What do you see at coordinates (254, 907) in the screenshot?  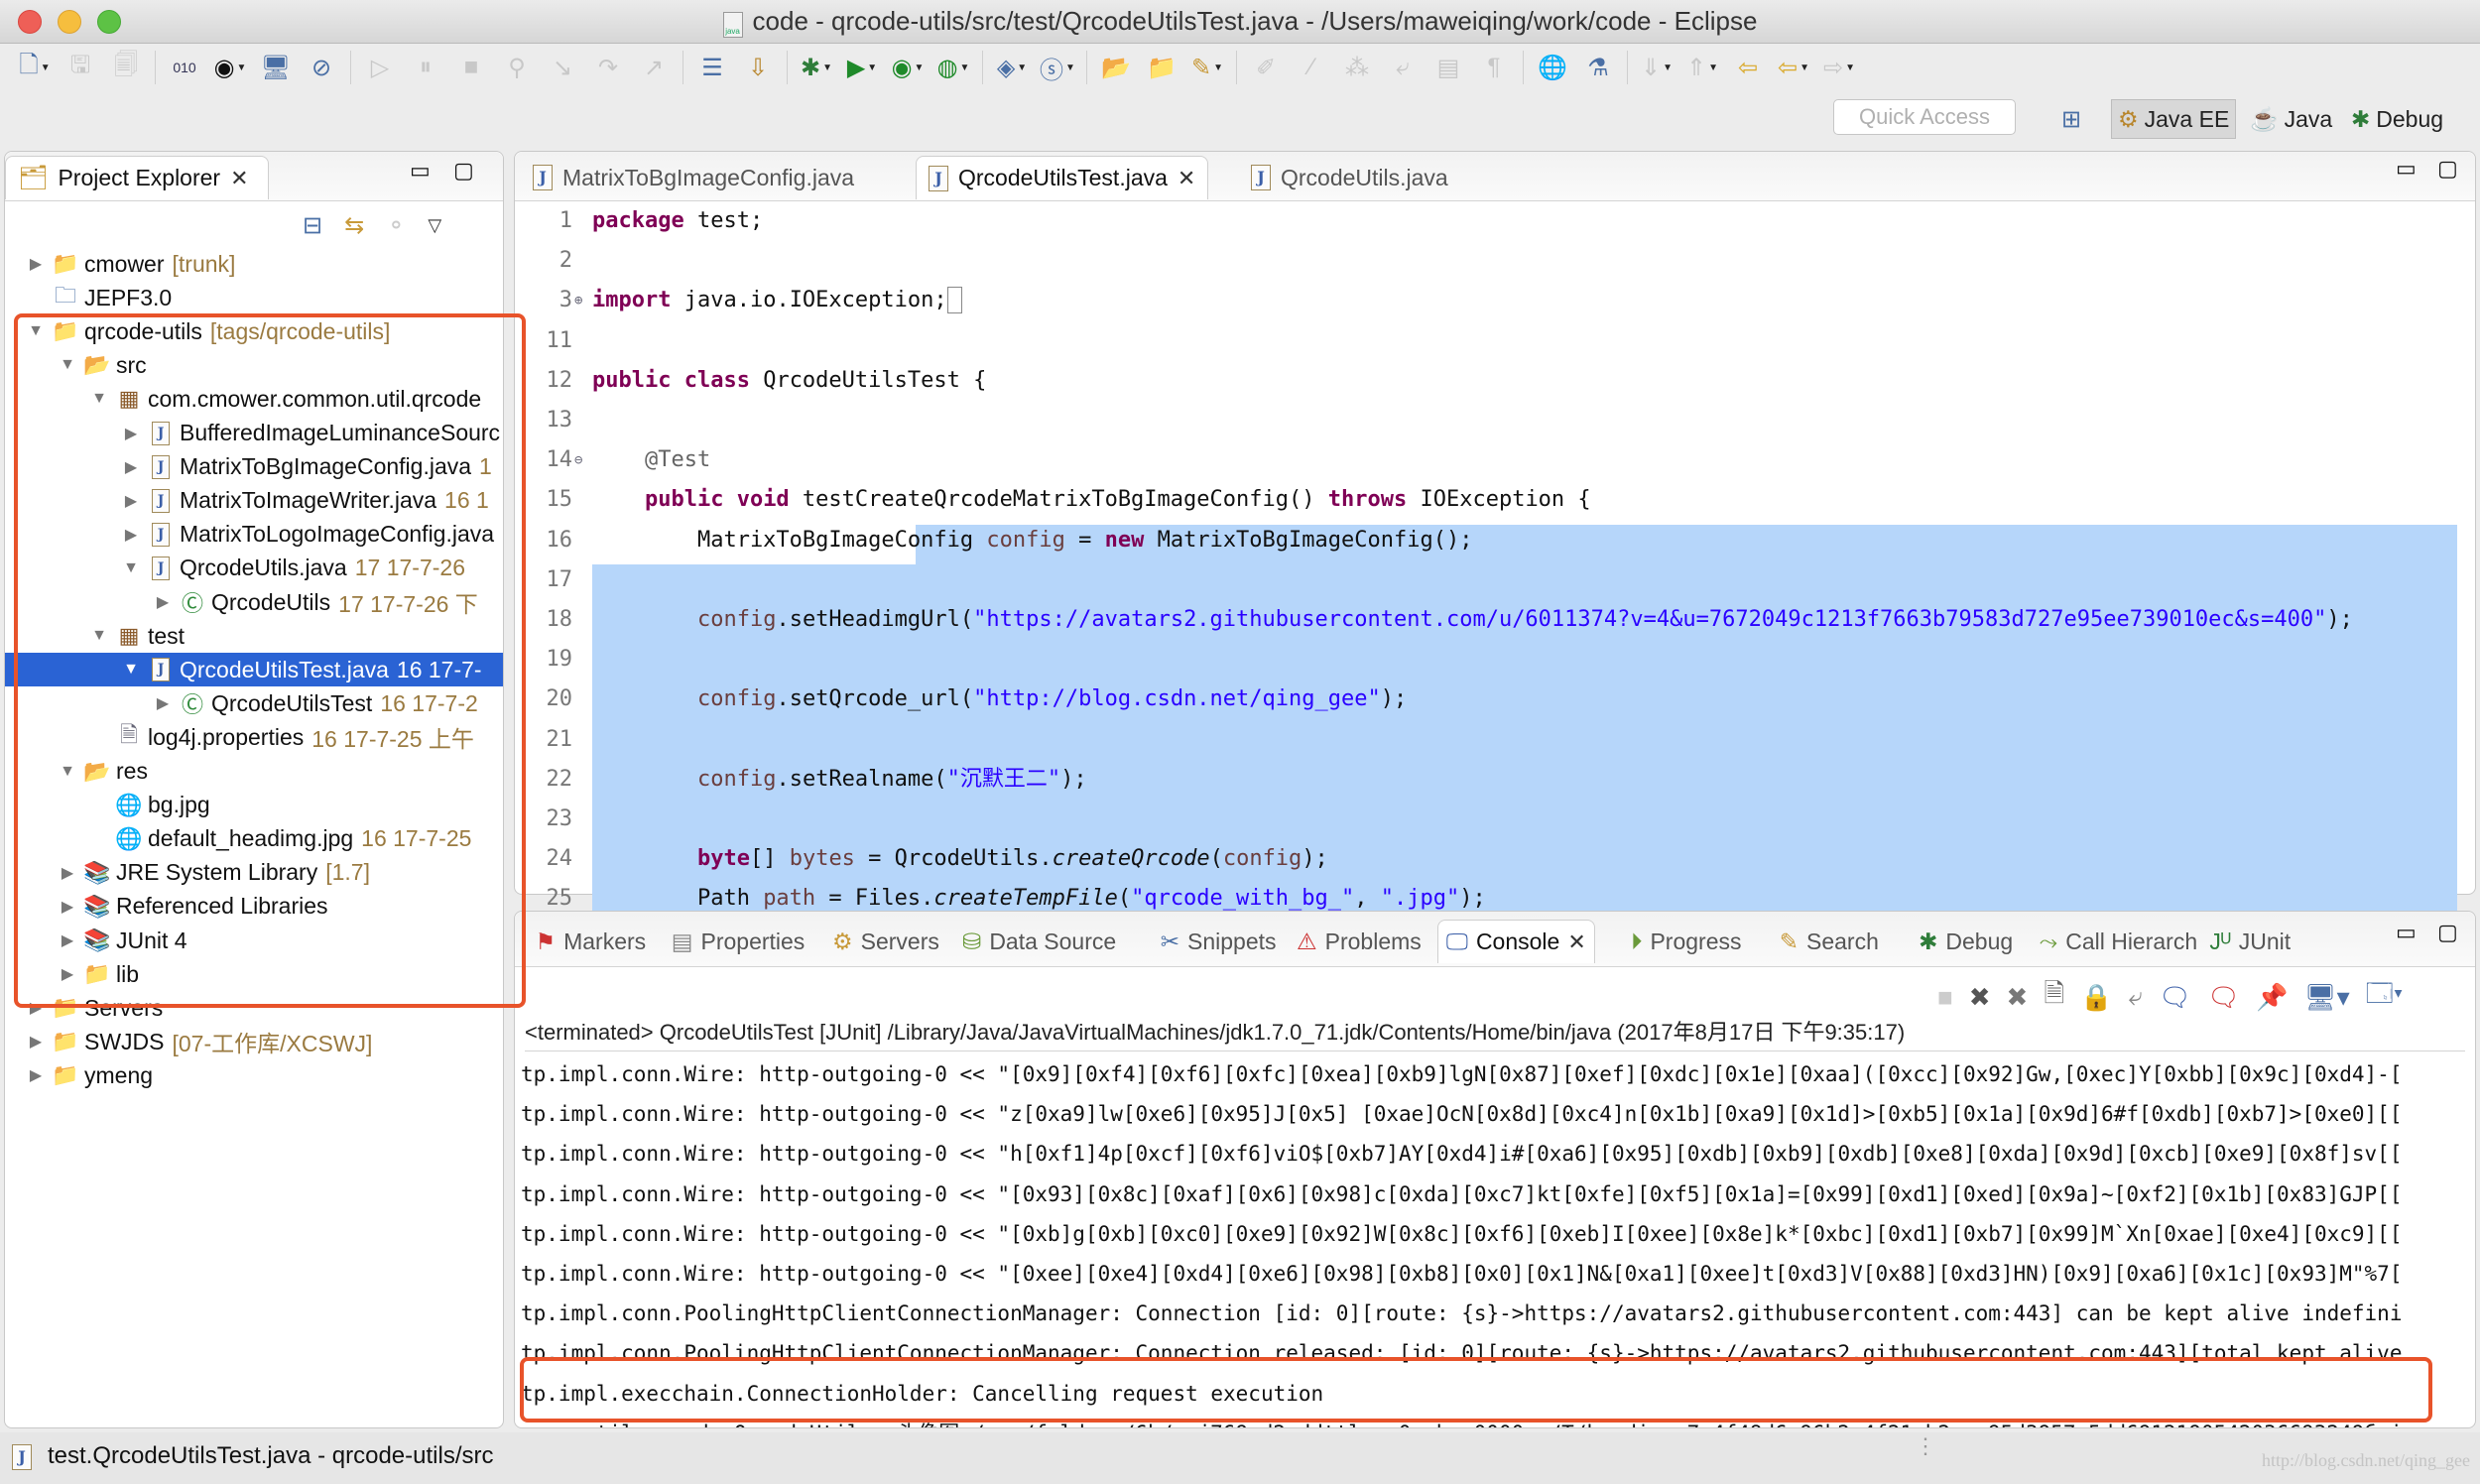 I see `tree-item: ▶ 📚 Referenced Libraries` at bounding box center [254, 907].